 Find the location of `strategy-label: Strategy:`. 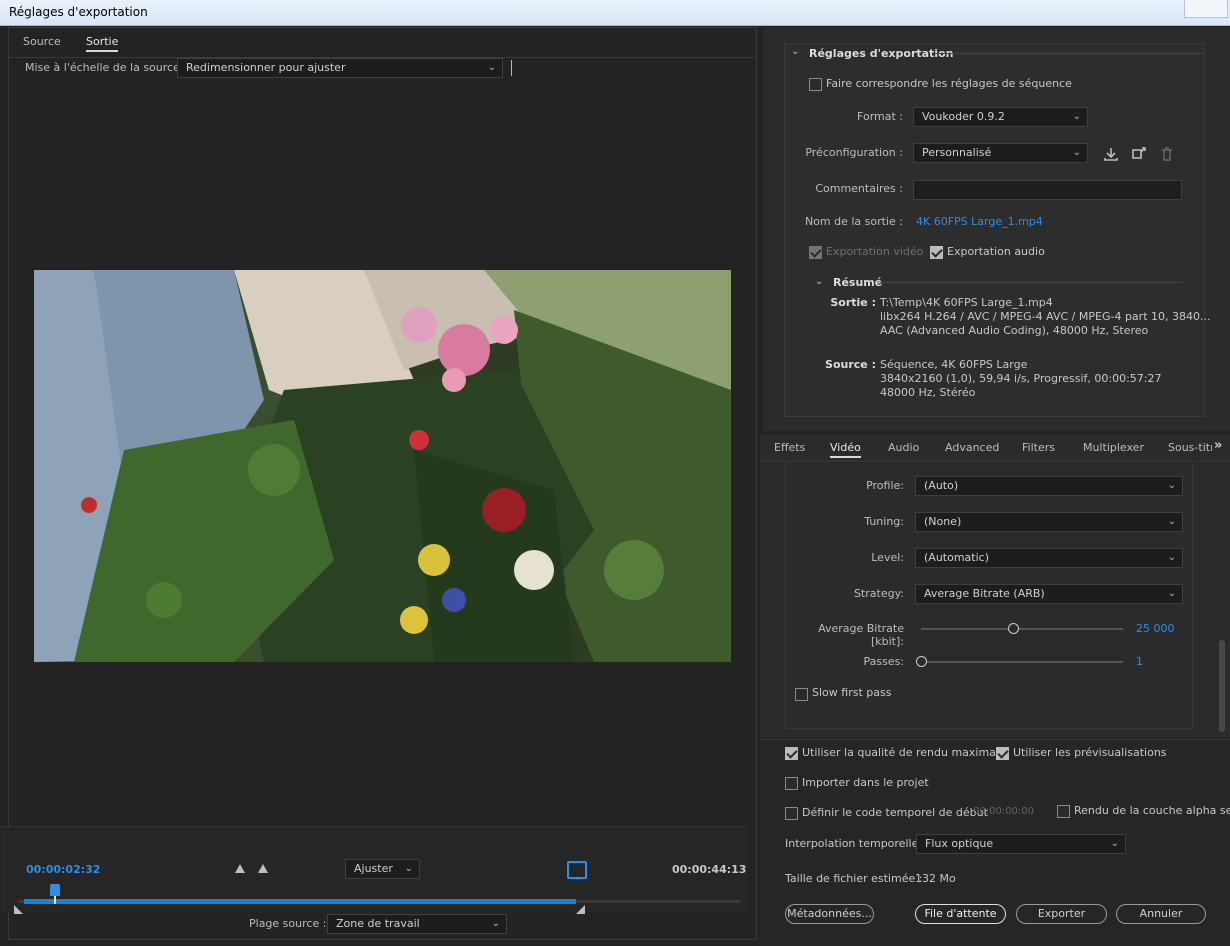

strategy-label: Strategy: is located at coordinates (878, 593).